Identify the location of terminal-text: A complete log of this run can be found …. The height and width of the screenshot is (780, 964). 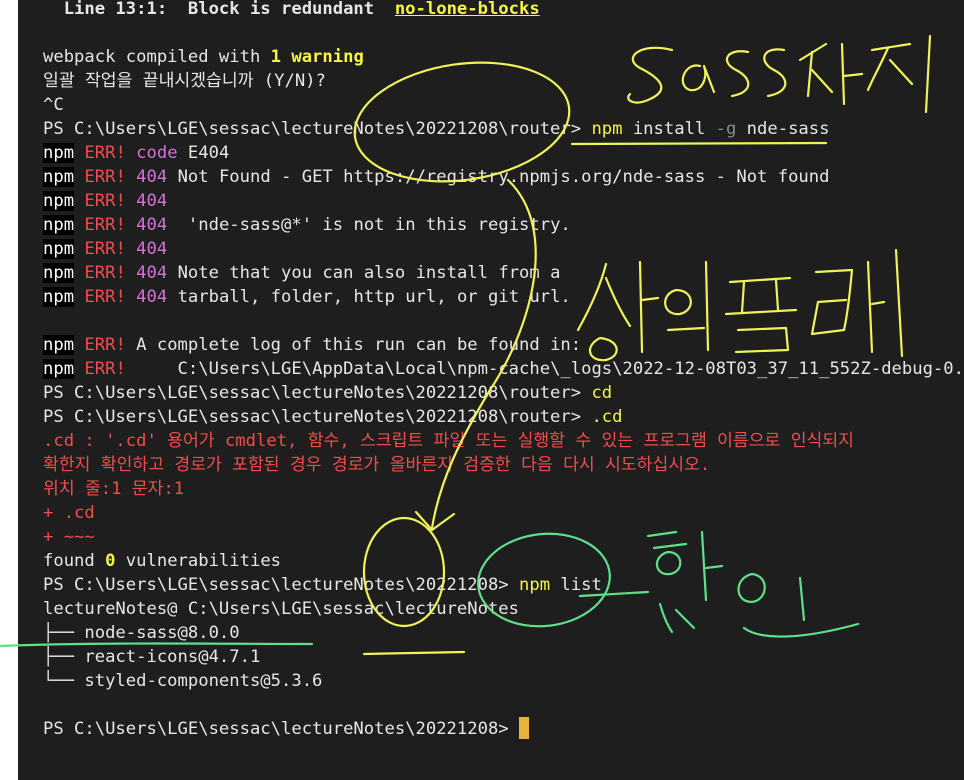
(353, 345).